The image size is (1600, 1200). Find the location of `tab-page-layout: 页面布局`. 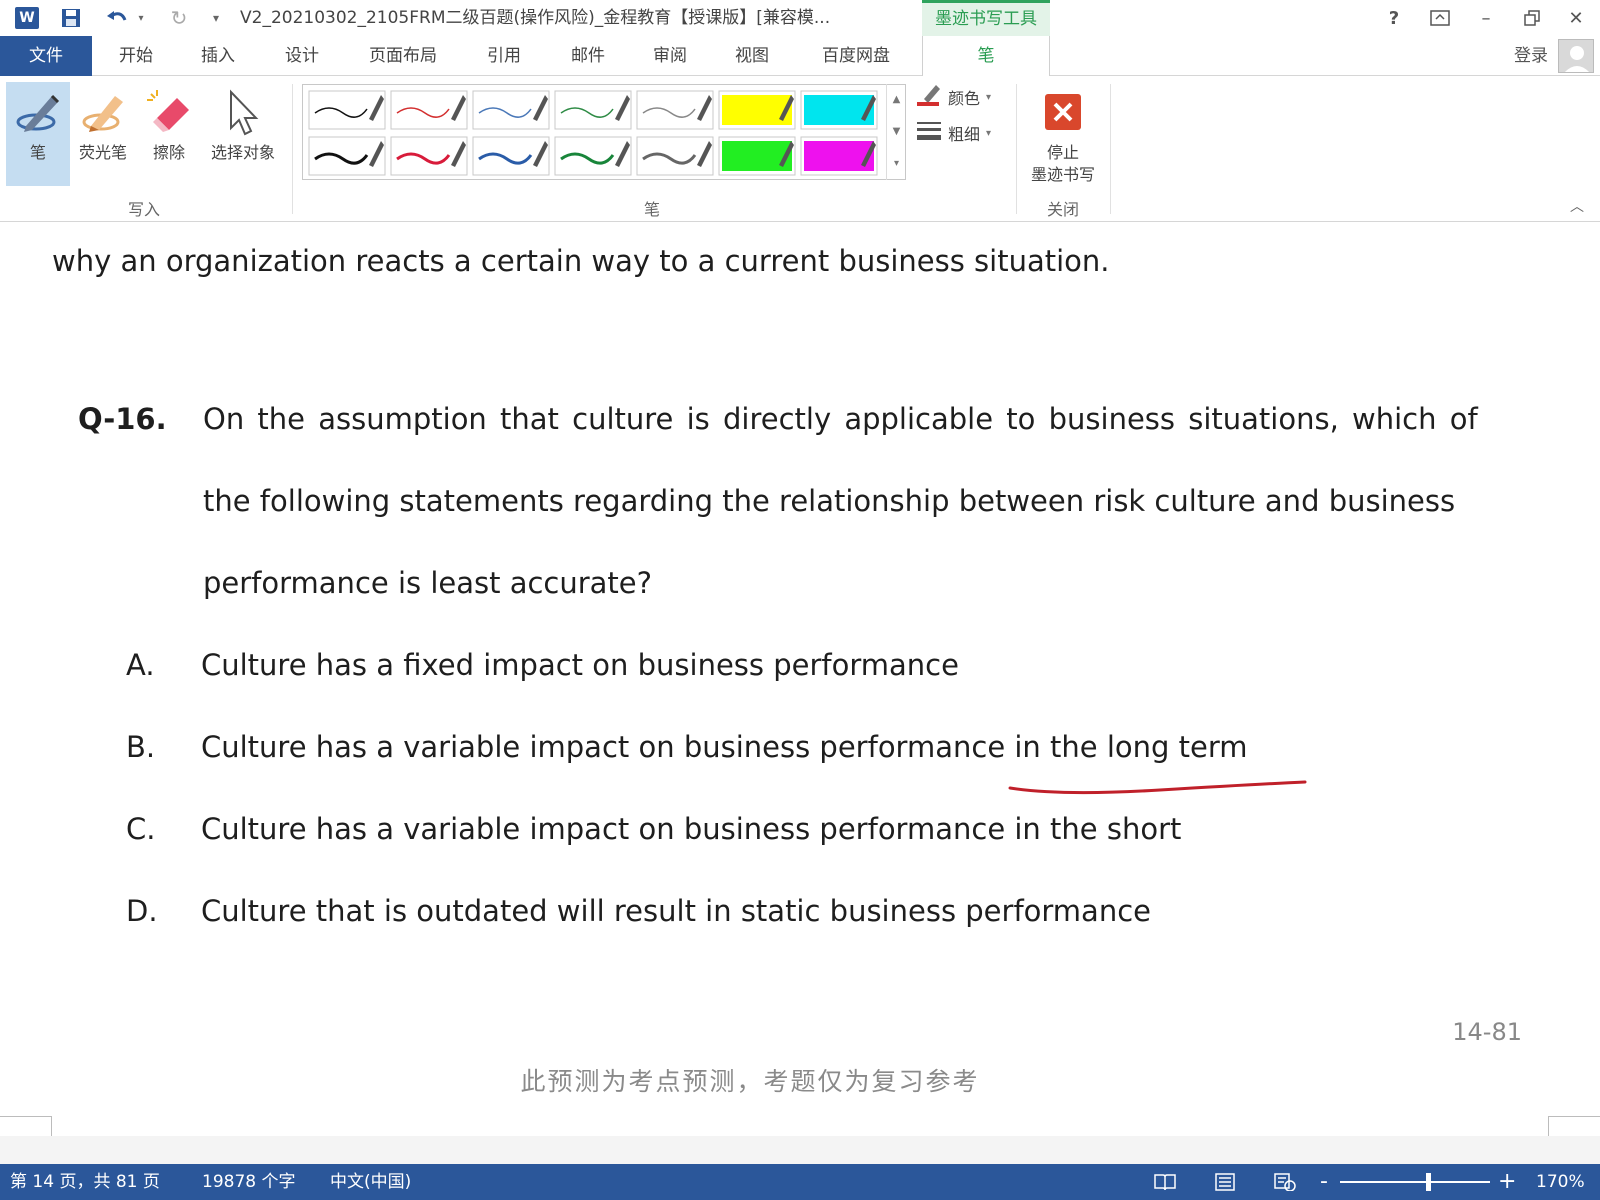

tab-page-layout: 页面布局 is located at coordinates (403, 56).